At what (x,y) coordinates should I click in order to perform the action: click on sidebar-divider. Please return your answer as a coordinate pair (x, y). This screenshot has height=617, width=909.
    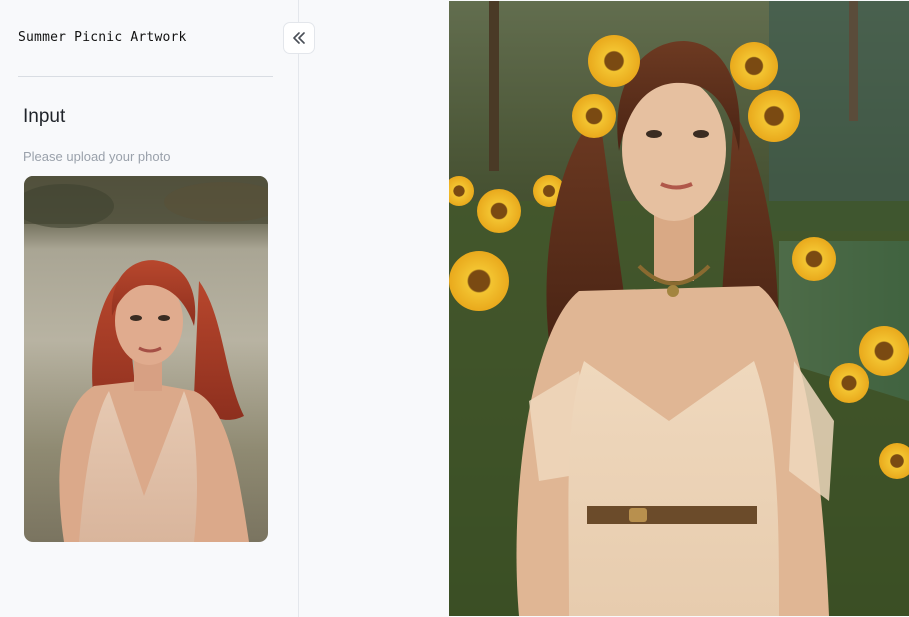
    Looking at the image, I should click on (145, 76).